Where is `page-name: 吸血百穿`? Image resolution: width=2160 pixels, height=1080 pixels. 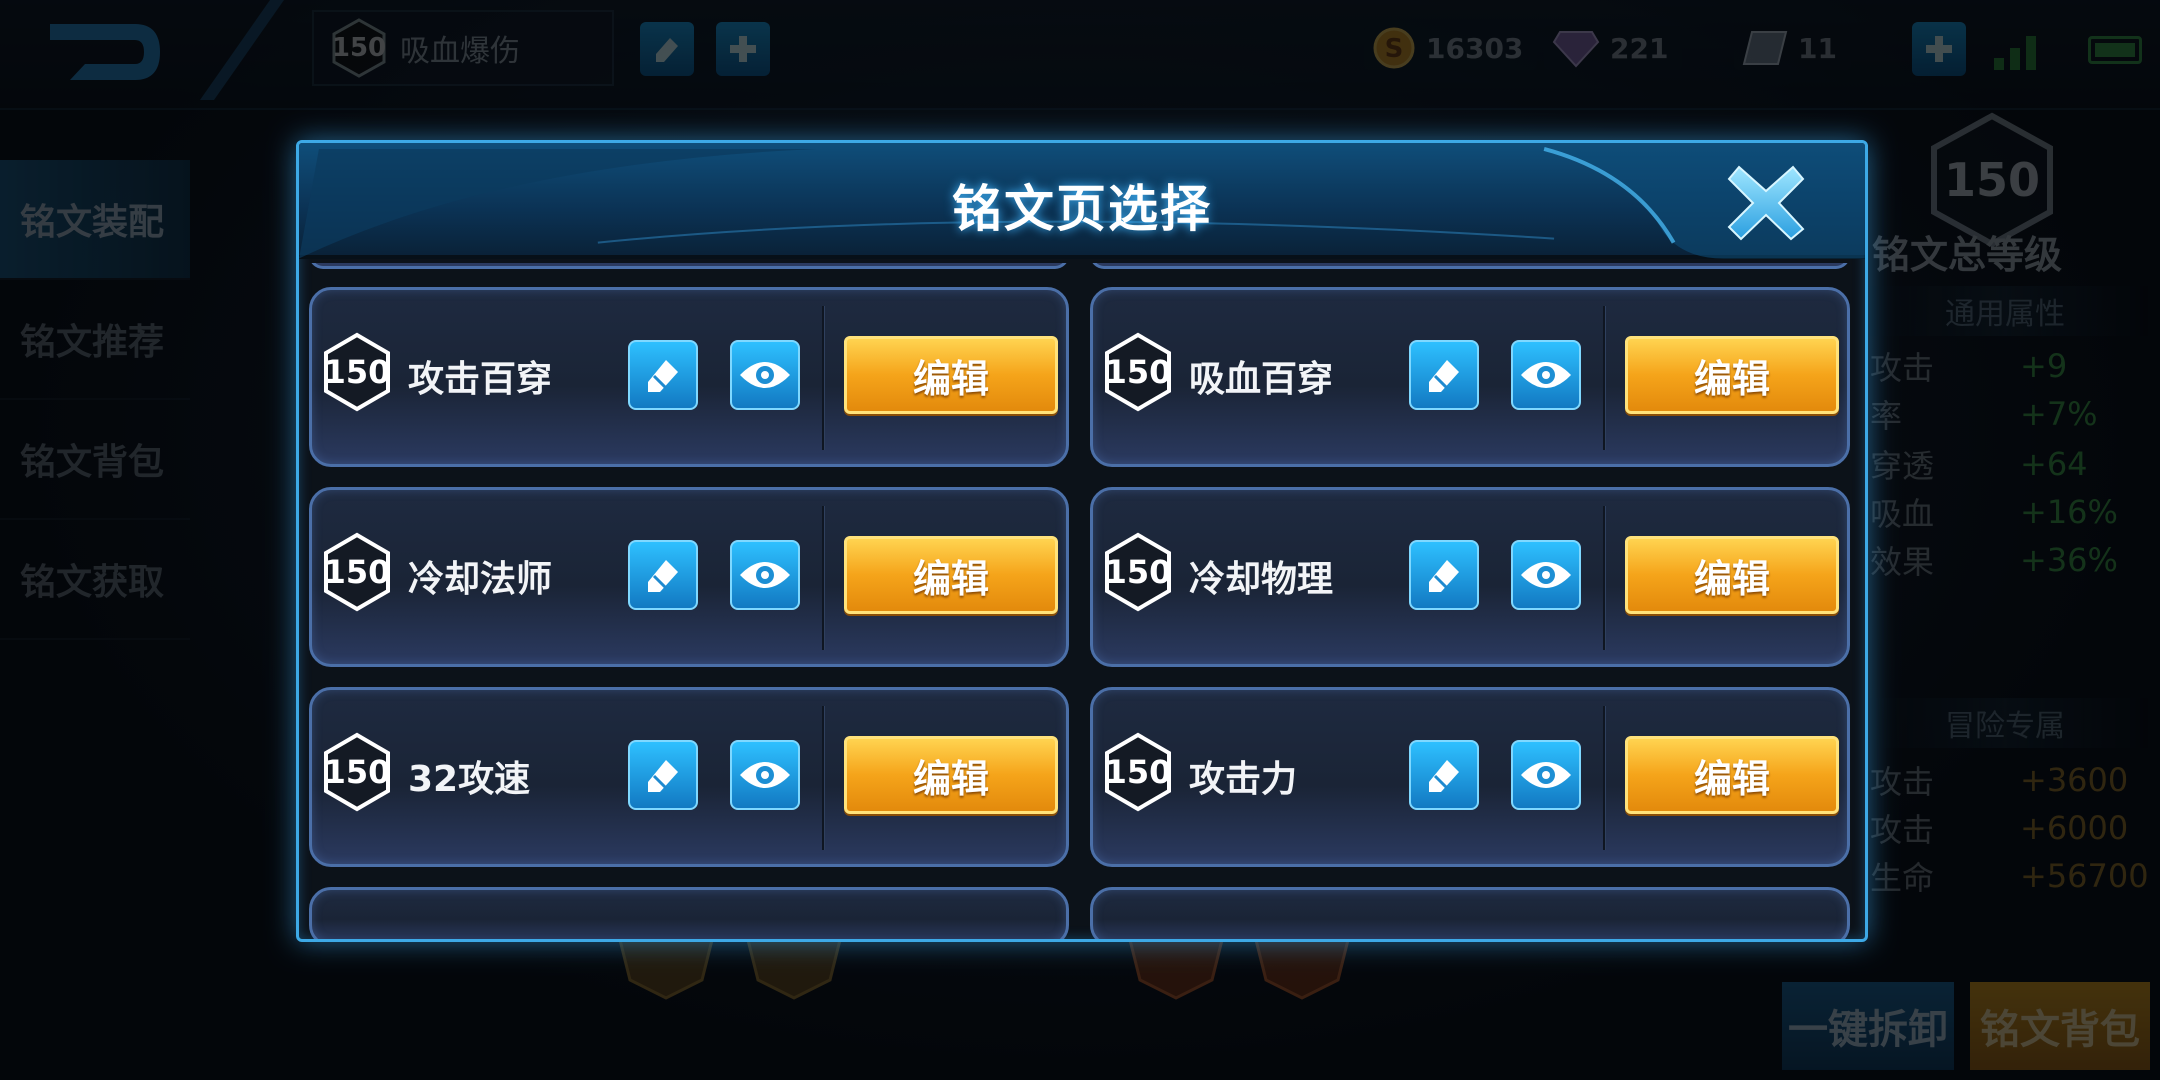 page-name: 吸血百穿 is located at coordinates (1261, 379).